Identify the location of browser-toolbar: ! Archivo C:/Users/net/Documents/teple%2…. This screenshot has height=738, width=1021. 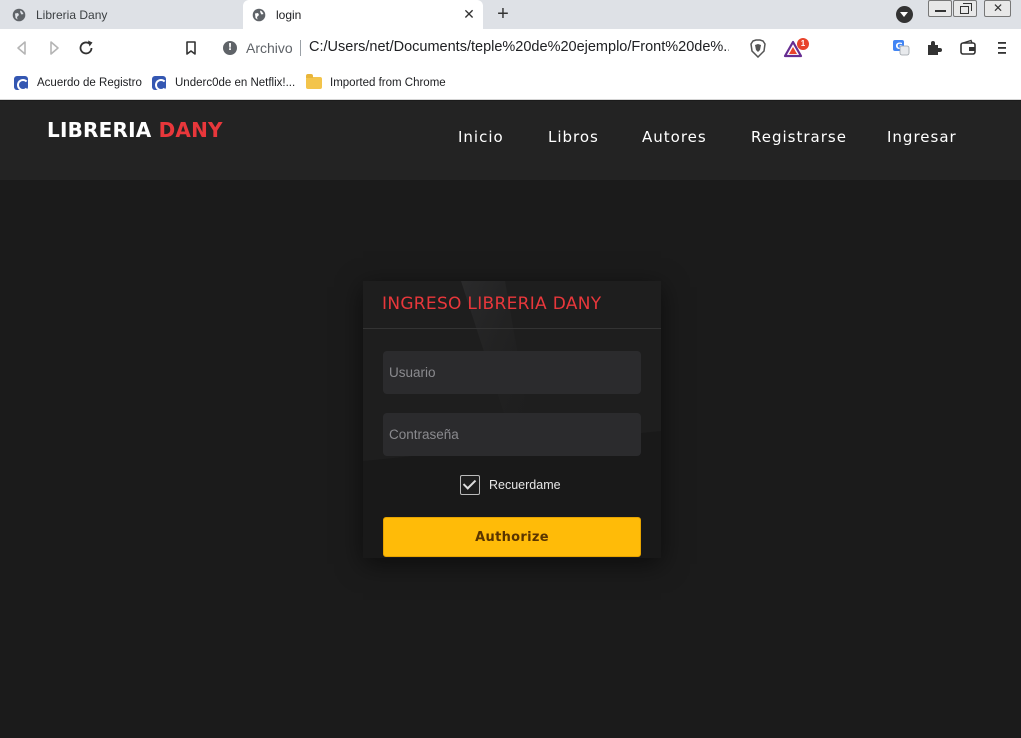
(510, 48).